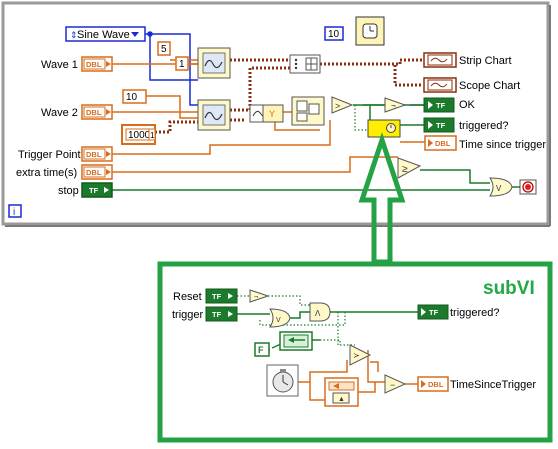  I want to click on stop-terminal: TF, so click(97, 190).